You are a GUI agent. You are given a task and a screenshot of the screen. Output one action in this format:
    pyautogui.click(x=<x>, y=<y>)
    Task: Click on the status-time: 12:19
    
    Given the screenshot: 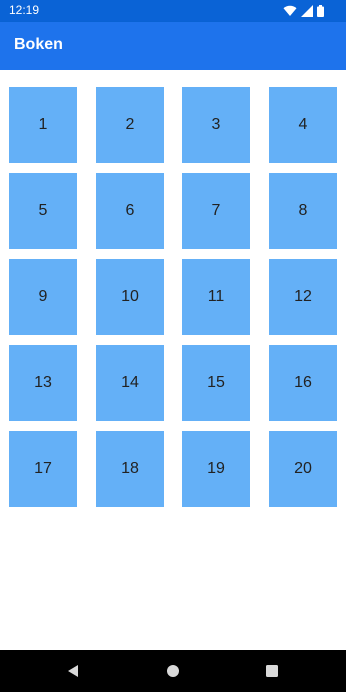 What is the action you would take?
    pyautogui.click(x=24, y=10)
    